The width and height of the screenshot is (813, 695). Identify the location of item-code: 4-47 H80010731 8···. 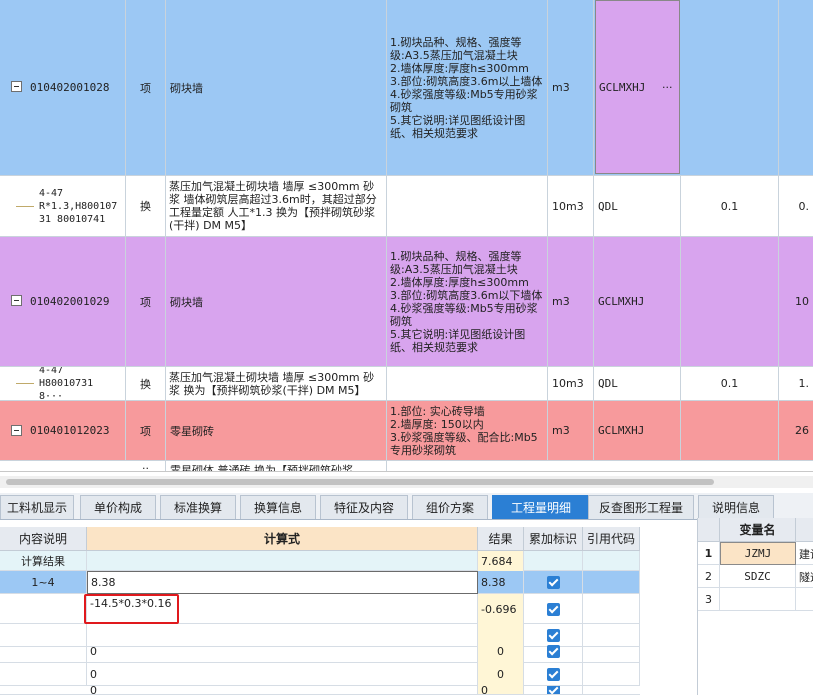
(81, 383).